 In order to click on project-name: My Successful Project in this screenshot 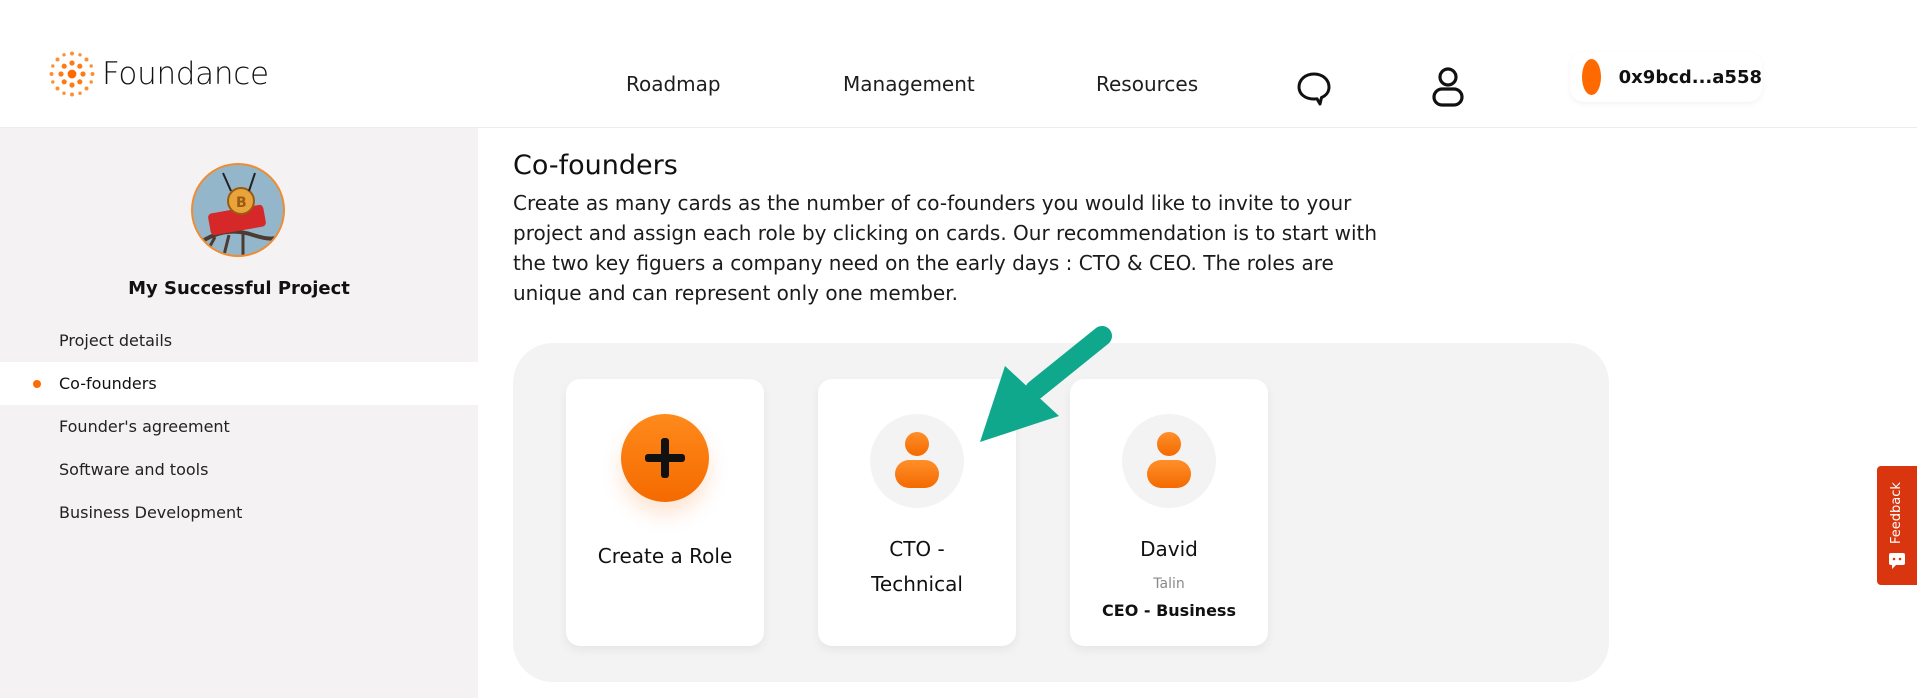, I will do `click(239, 288)`.